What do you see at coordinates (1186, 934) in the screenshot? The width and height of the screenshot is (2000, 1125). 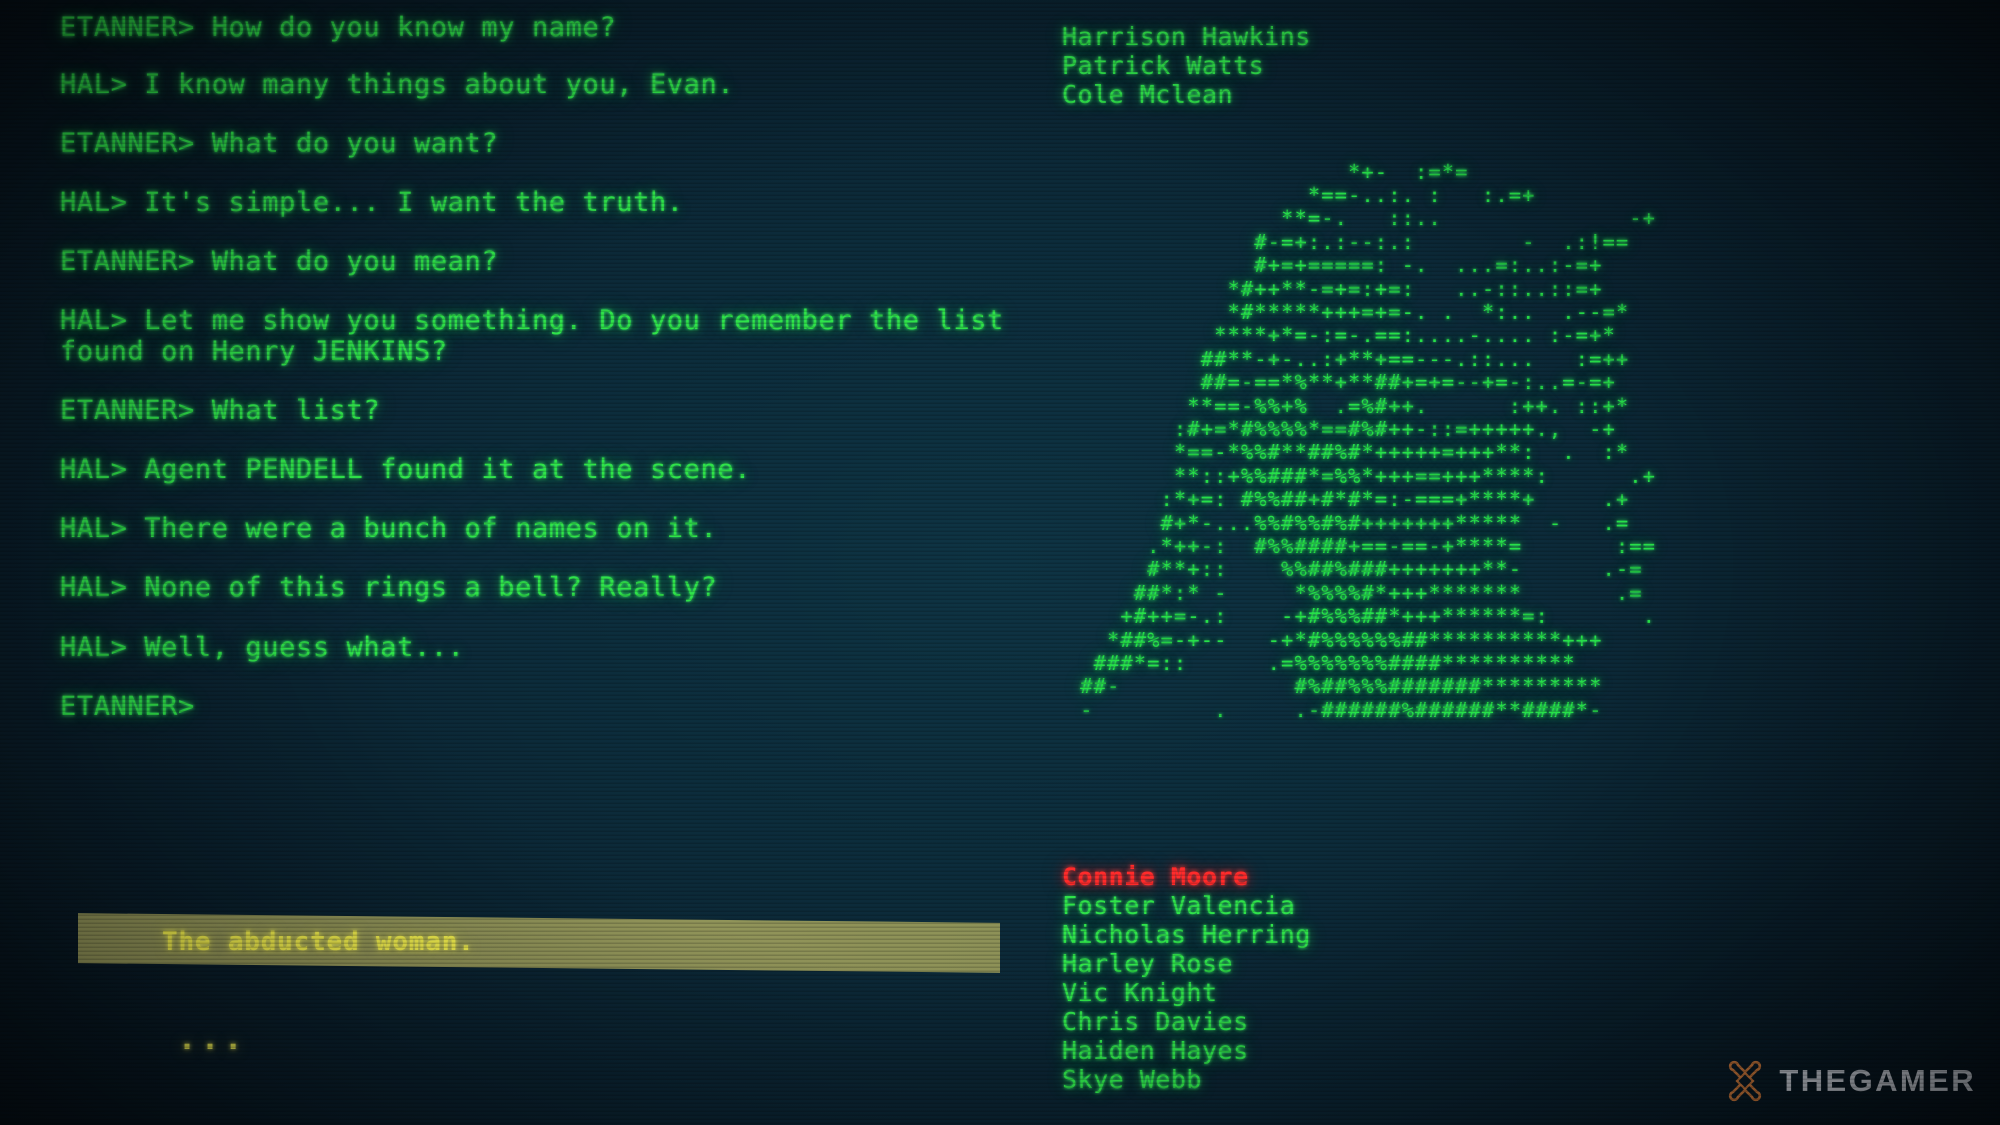 I see `list-item: Nicholas Herring` at bounding box center [1186, 934].